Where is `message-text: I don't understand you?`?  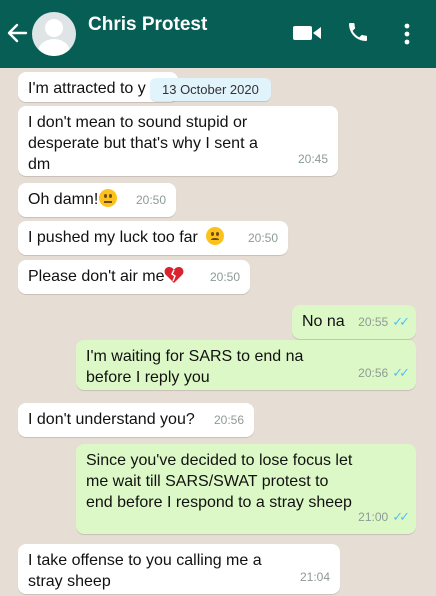 message-text: I don't understand you? is located at coordinates (111, 419).